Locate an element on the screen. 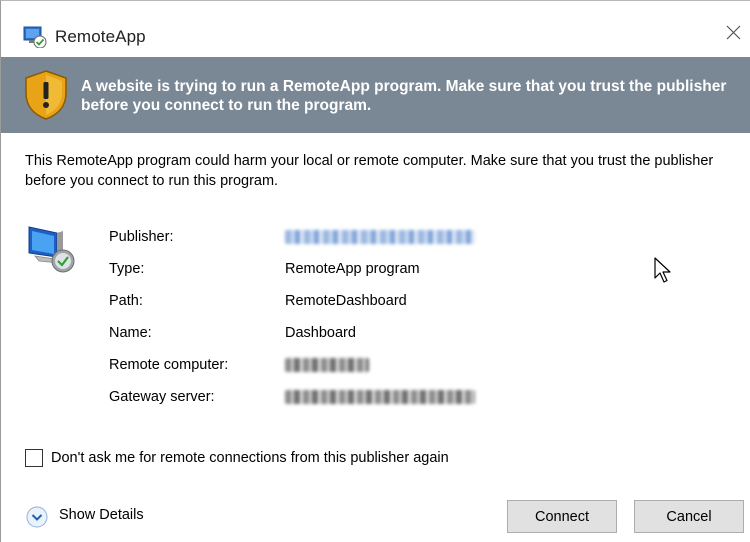 The width and height of the screenshot is (750, 542). detail-label: Remote computer: is located at coordinates (169, 365).